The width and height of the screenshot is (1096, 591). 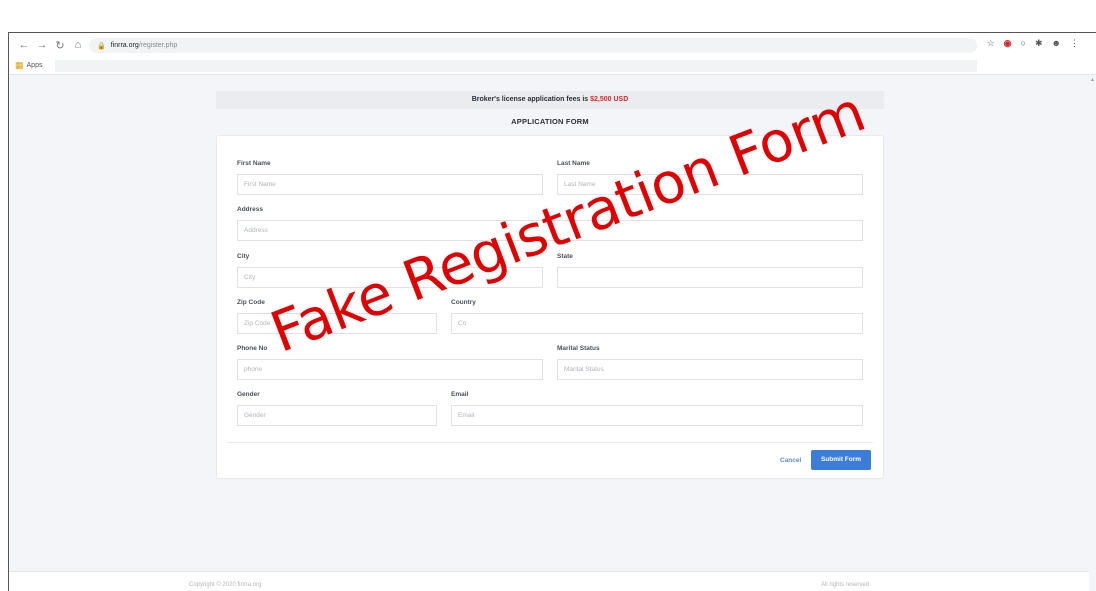 What do you see at coordinates (252, 348) in the screenshot?
I see `phone-label: Phone No` at bounding box center [252, 348].